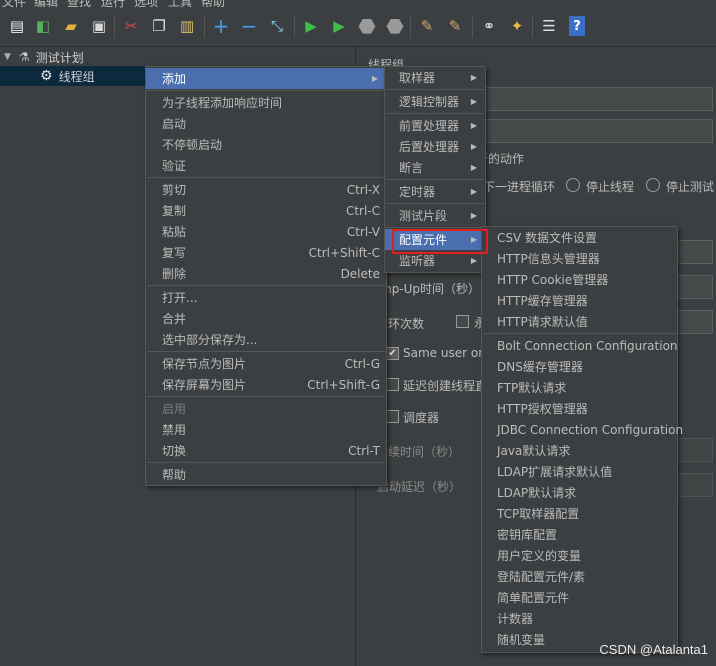  Describe the element at coordinates (266, 408) in the screenshot. I see `context-menu-item-20: 启用` at that location.